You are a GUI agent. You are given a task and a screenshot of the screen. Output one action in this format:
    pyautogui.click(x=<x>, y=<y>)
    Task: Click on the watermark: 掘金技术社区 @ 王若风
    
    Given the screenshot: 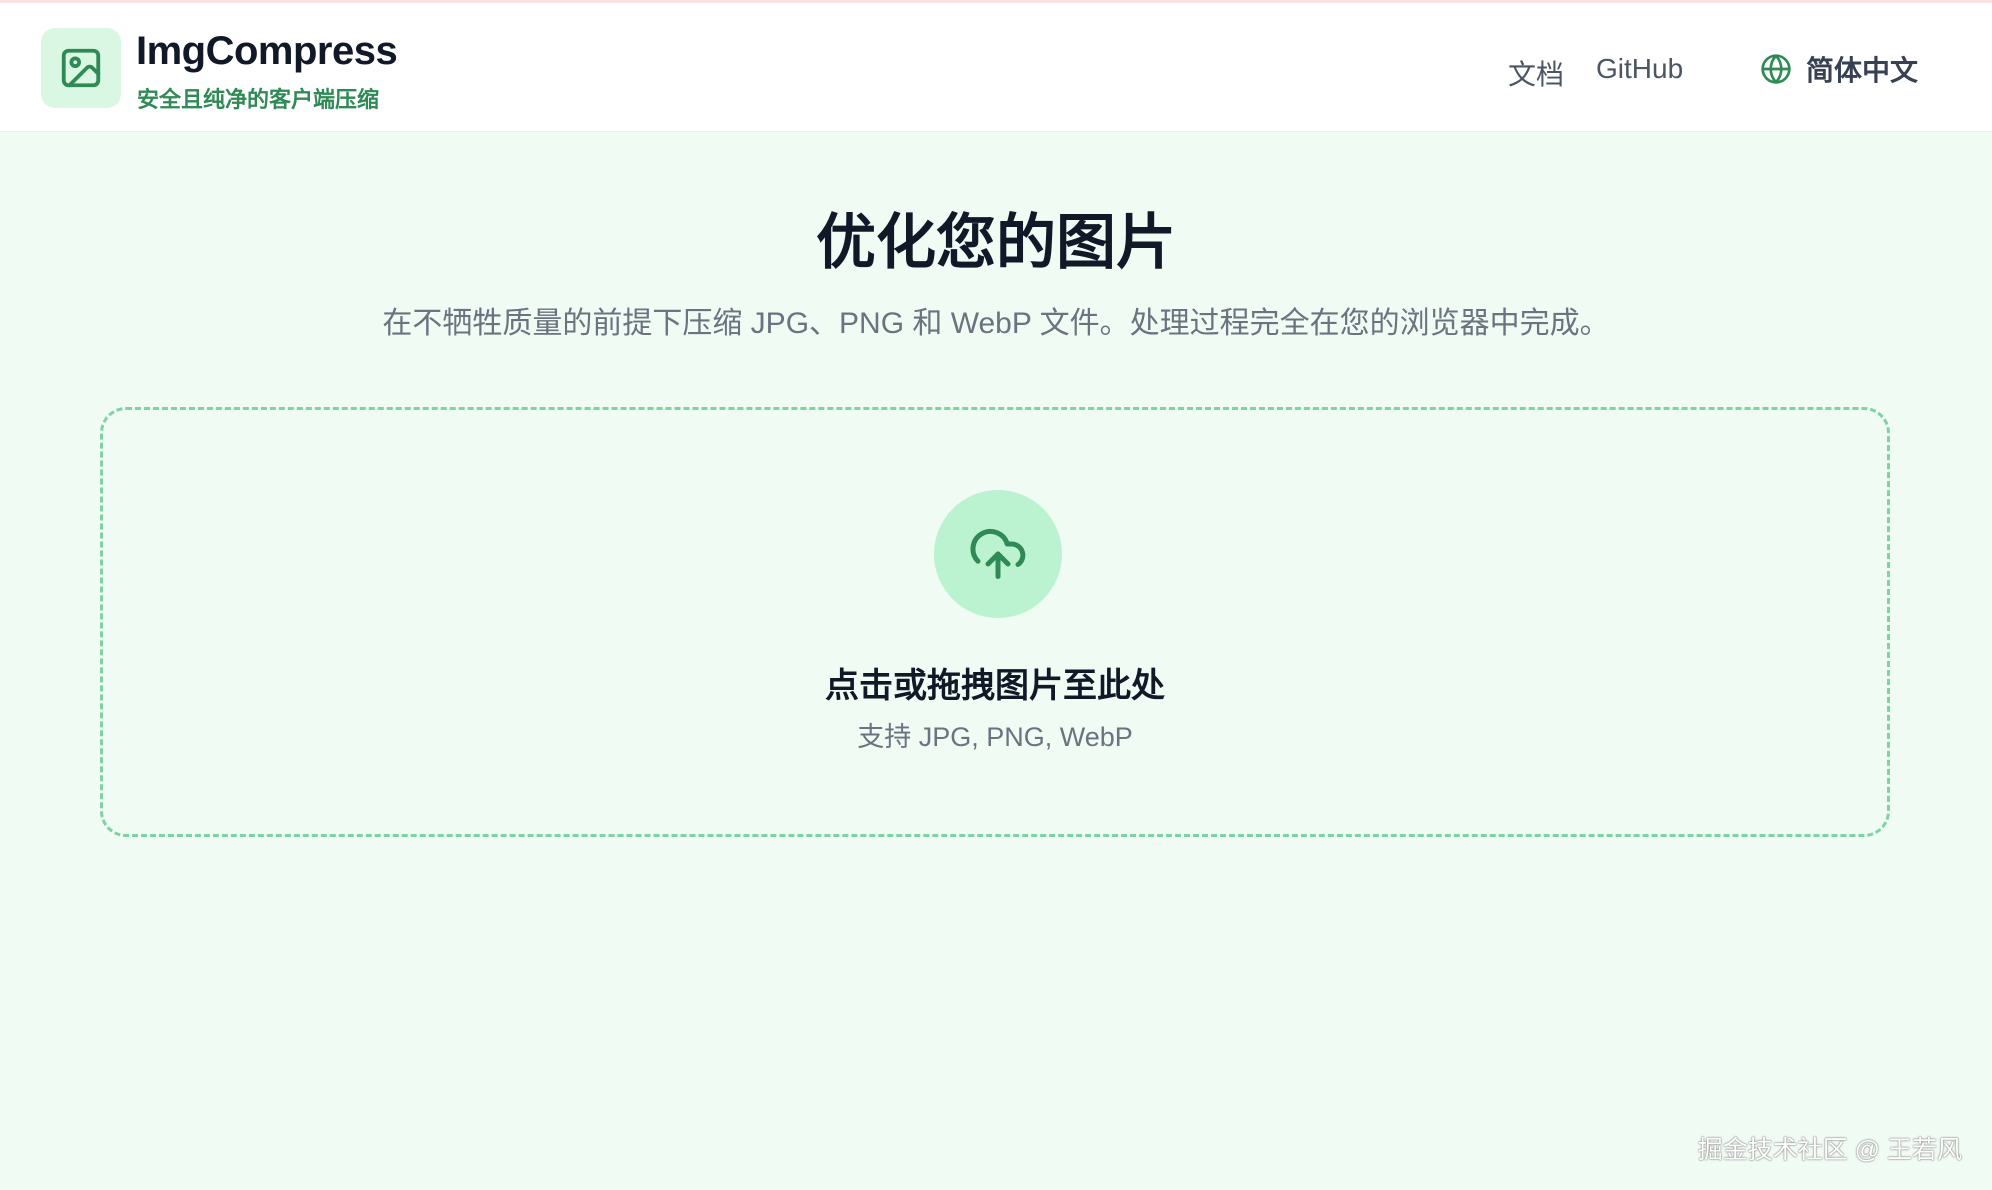 What is the action you would take?
    pyautogui.click(x=1829, y=1150)
    